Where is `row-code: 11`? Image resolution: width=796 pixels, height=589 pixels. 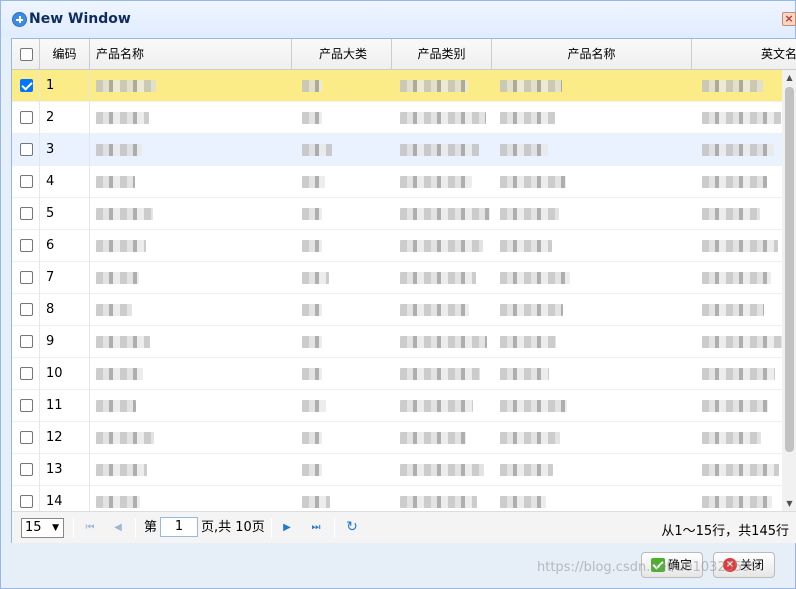 row-code: 11 is located at coordinates (65, 406).